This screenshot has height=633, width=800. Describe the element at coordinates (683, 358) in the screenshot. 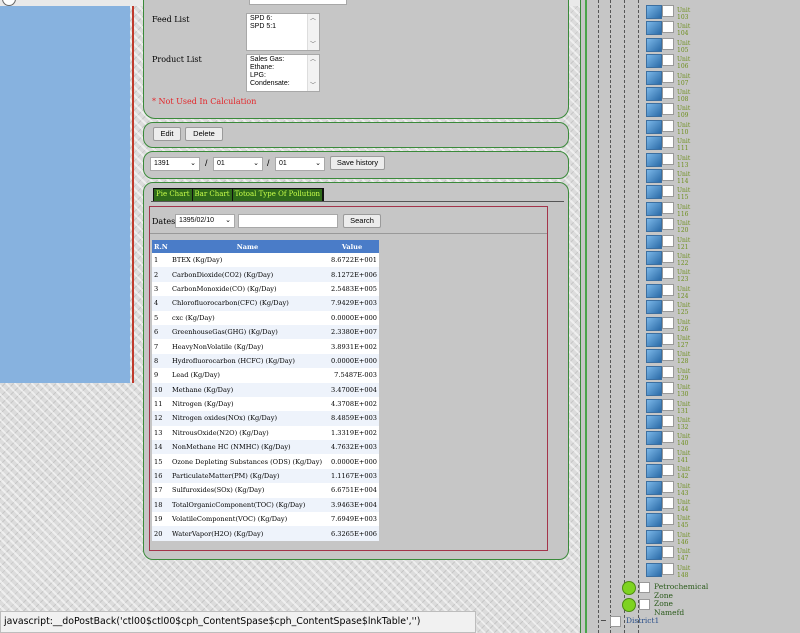

I see `unit-label: Unit 128` at that location.